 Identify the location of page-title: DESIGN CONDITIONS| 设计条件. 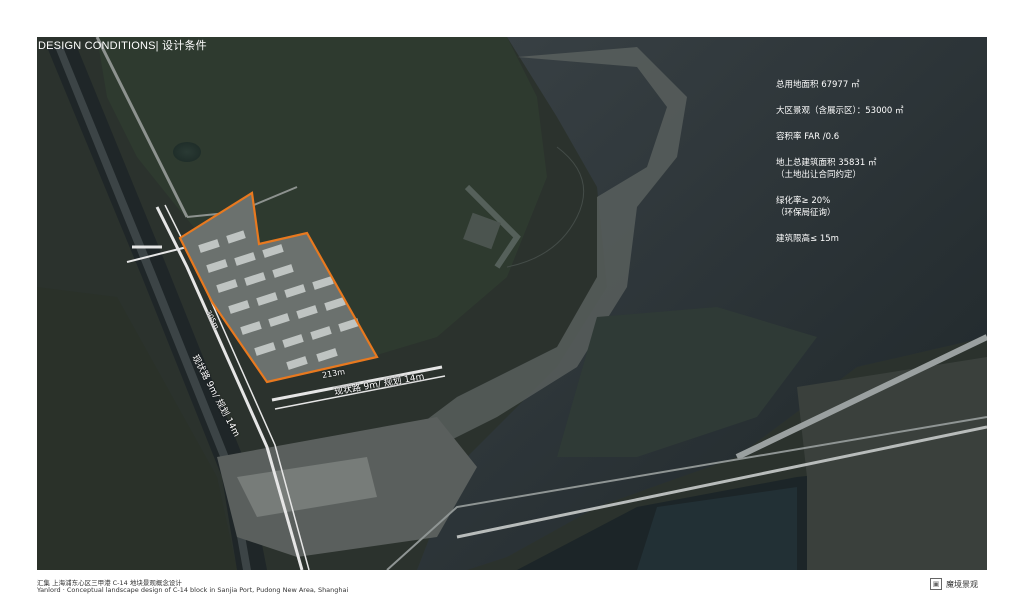
(122, 46).